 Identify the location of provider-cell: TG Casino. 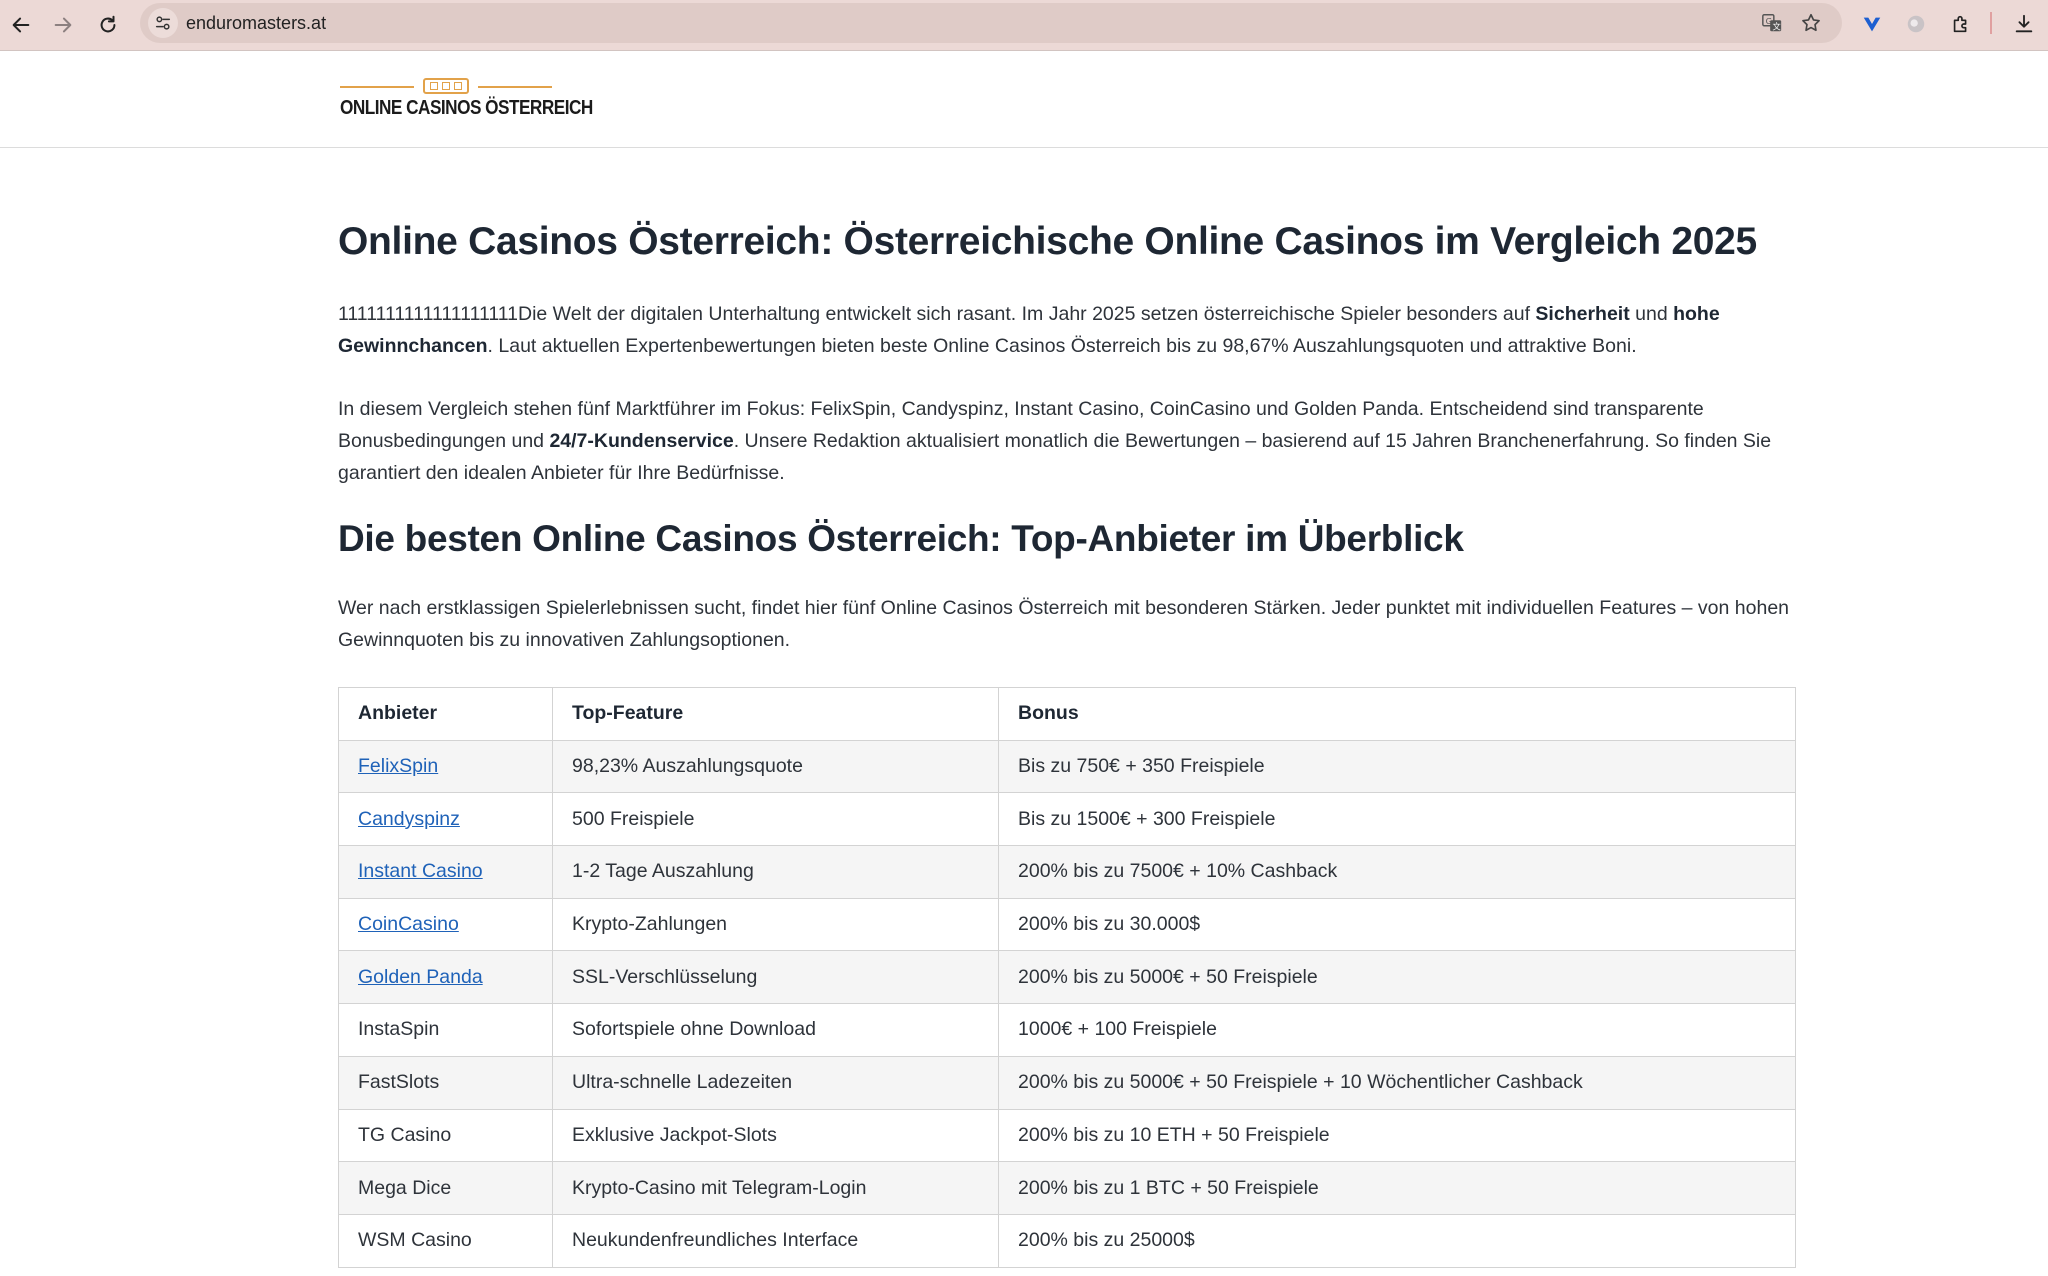
(445, 1135).